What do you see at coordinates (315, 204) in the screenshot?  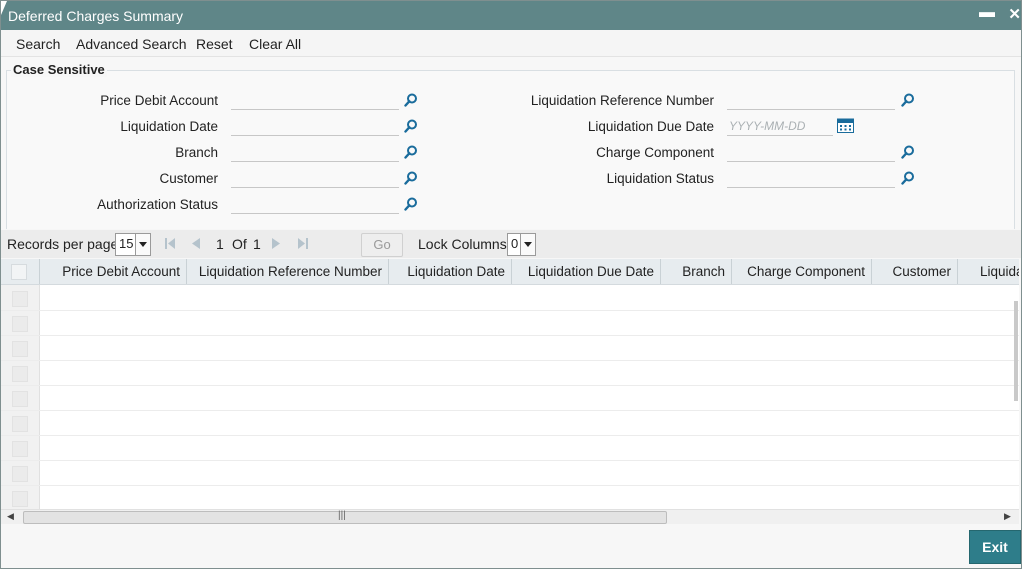 I see `authorization-status-input` at bounding box center [315, 204].